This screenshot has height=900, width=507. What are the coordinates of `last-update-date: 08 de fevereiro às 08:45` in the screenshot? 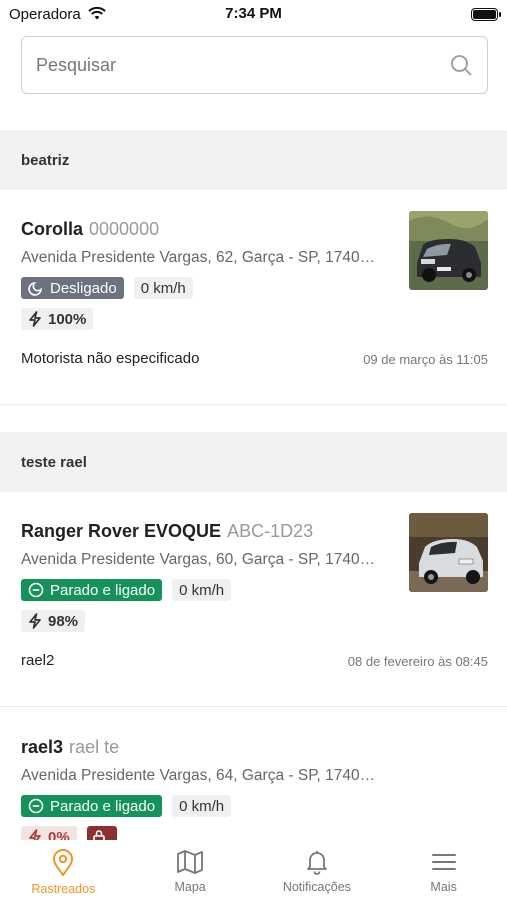 It's located at (417, 661).